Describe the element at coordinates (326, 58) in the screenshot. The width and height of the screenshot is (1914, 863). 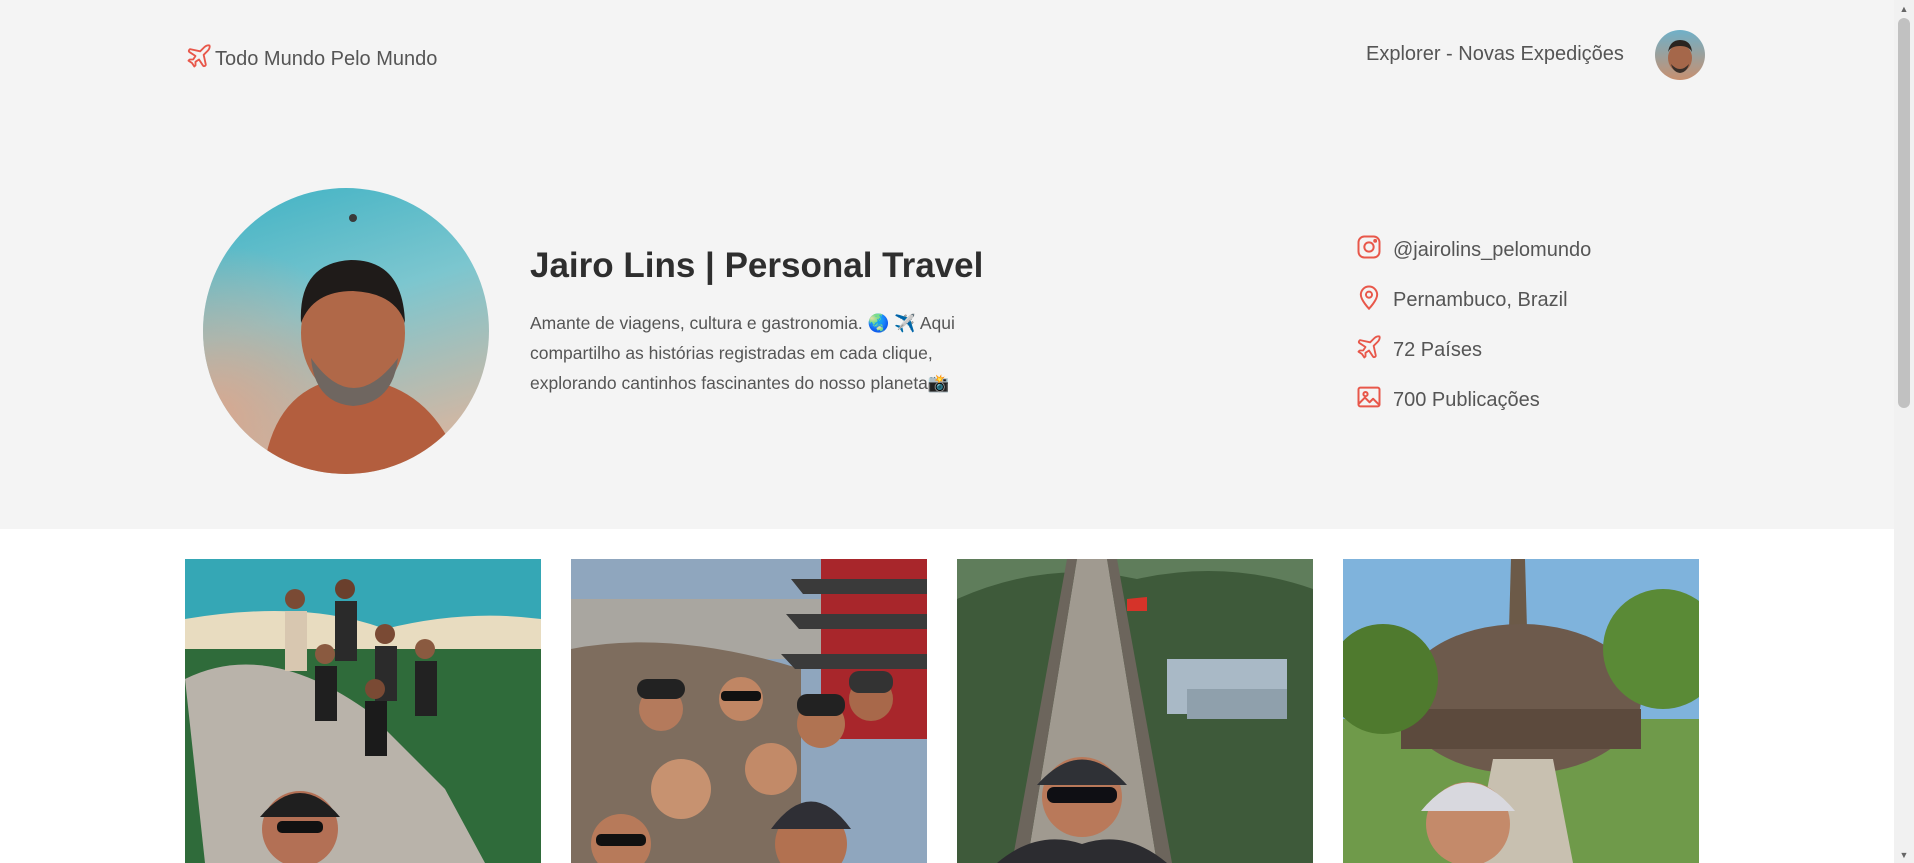
I see `brand-label: Todo Mundo Pelo Mundo` at that location.